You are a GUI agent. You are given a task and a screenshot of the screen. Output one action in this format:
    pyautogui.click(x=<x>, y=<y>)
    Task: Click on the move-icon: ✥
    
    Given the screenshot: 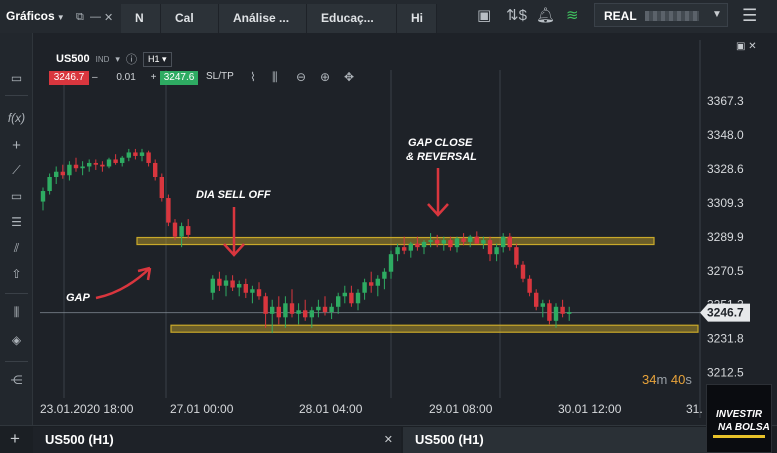 What is the action you would take?
    pyautogui.click(x=349, y=77)
    